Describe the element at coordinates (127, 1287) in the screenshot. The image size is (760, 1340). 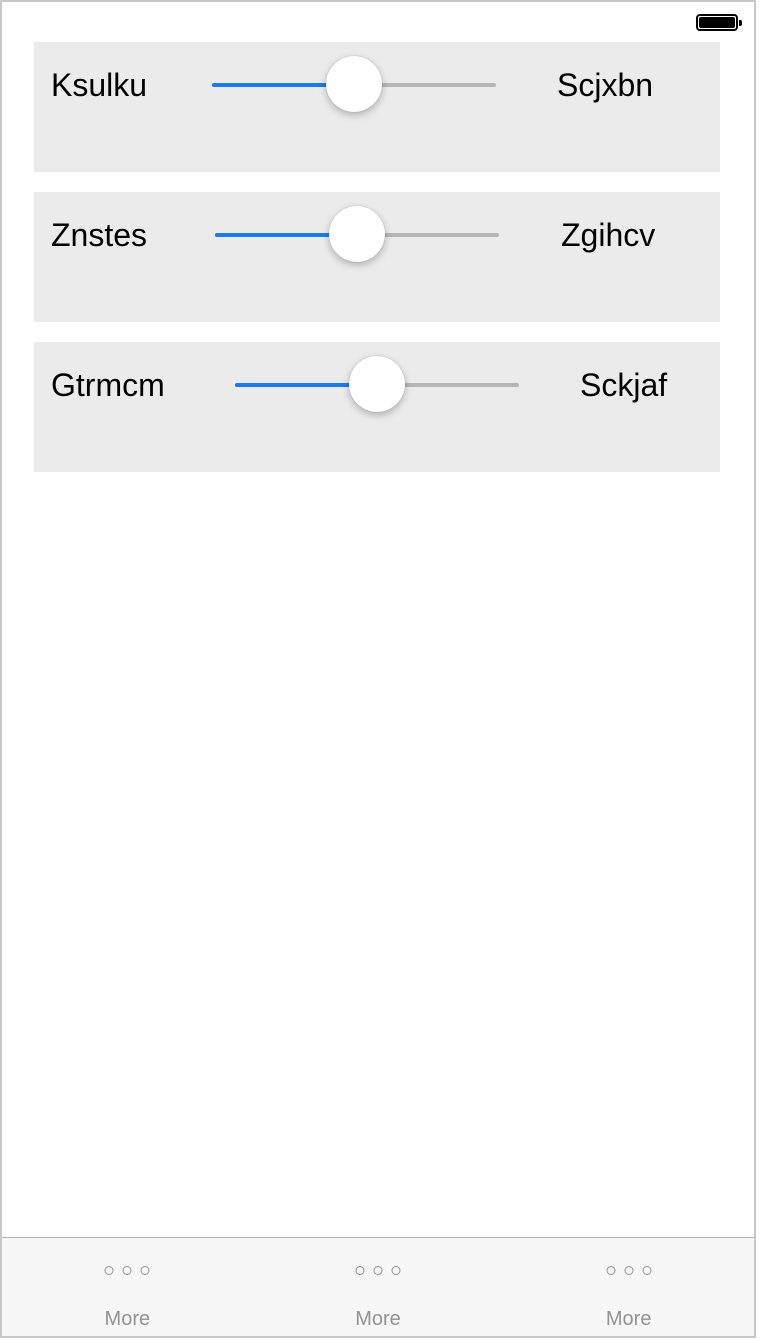
I see `tab-more-1: More` at that location.